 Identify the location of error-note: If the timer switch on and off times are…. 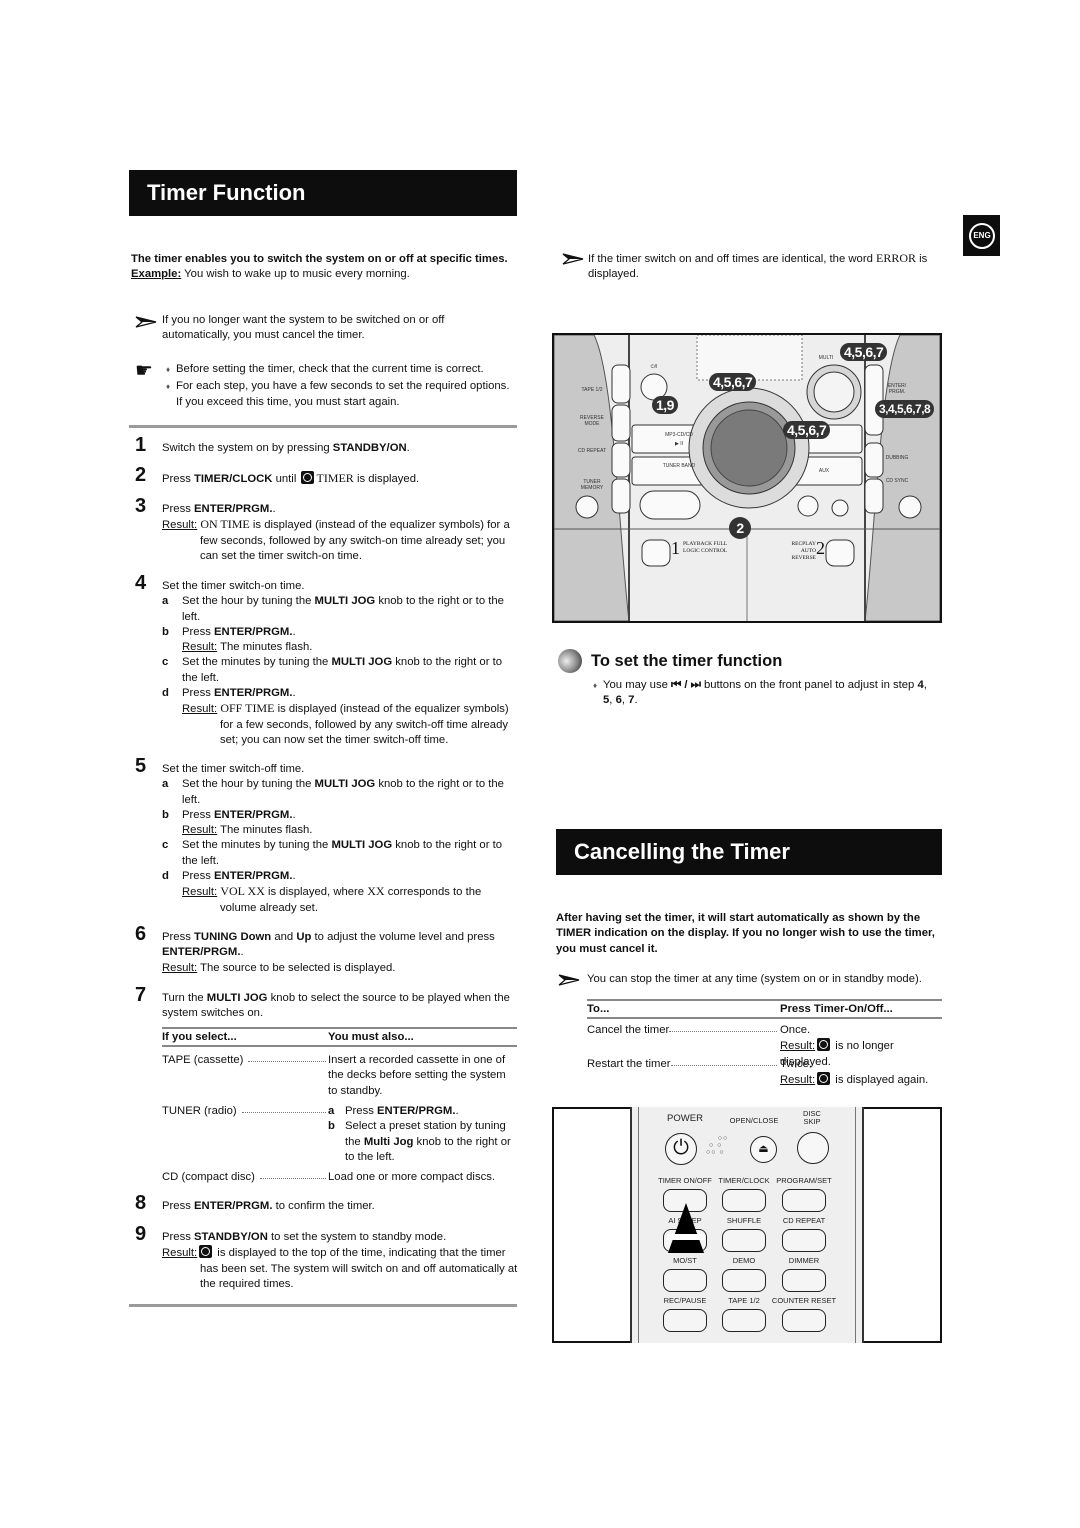
(765, 267).